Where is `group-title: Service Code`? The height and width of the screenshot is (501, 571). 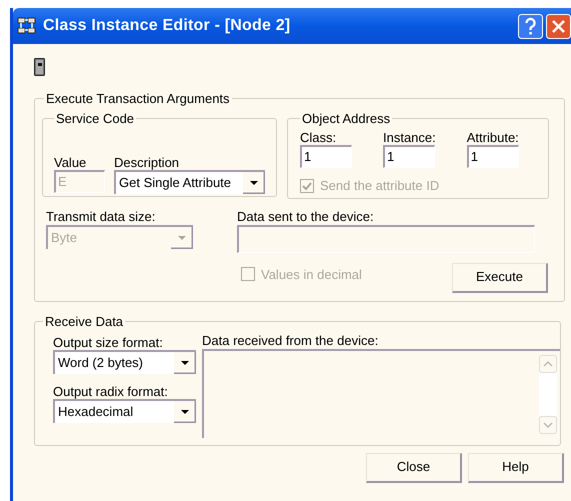 group-title: Service Code is located at coordinates (95, 119).